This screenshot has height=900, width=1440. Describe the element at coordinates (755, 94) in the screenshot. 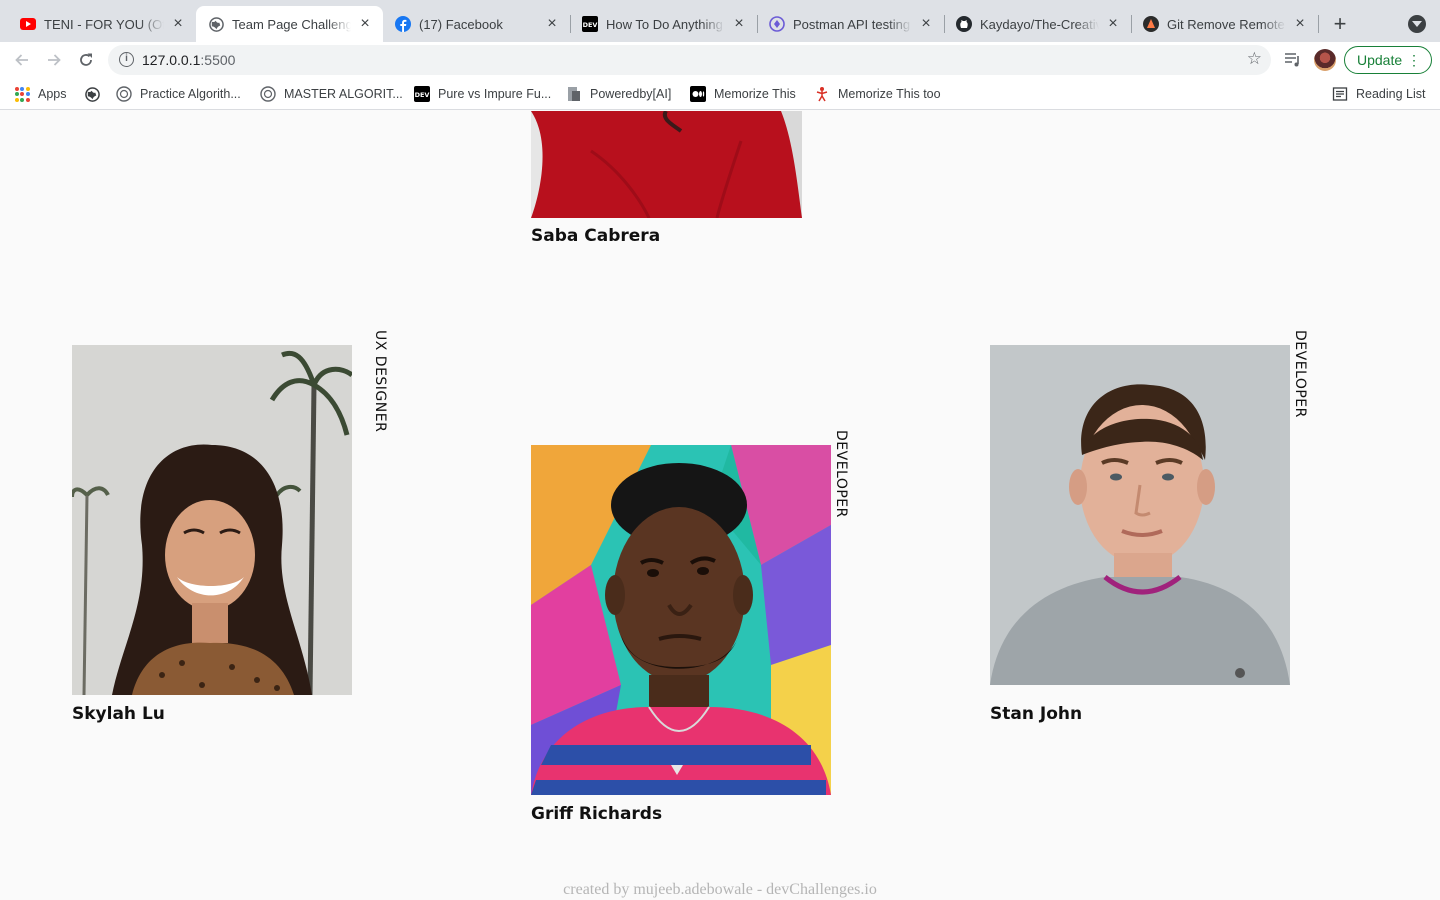

I see `bookmark-label: Memorize This` at that location.